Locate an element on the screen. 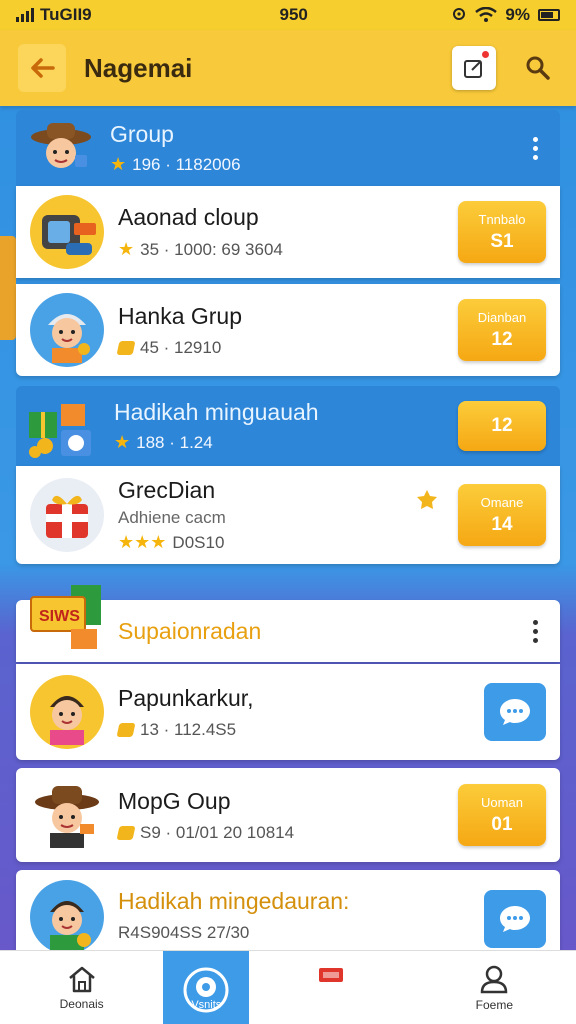  clock: 950 is located at coordinates (293, 14).